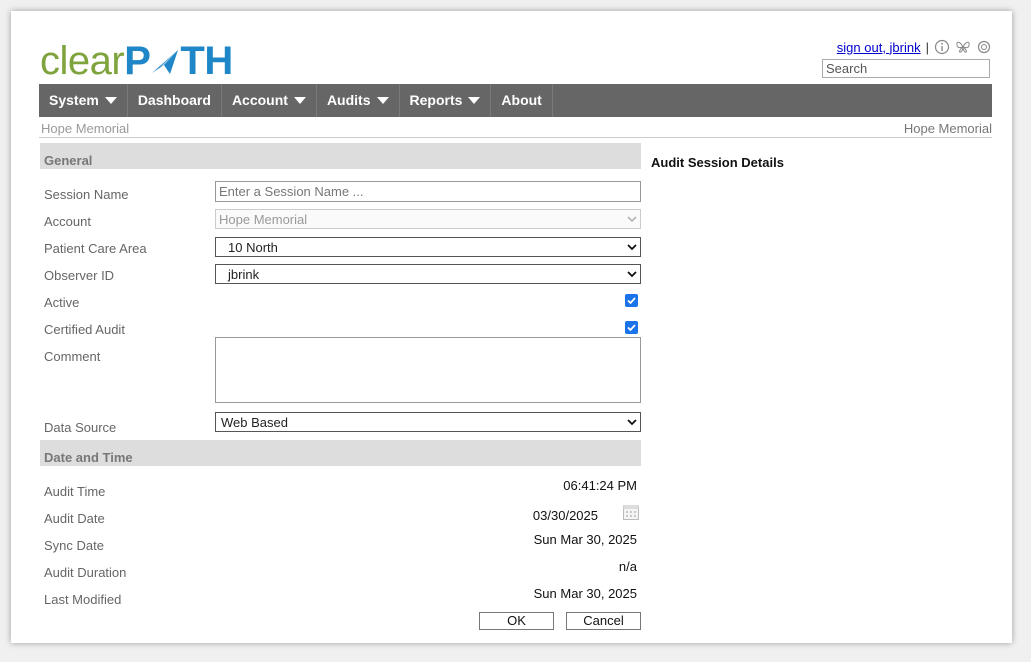 The width and height of the screenshot is (1031, 662). What do you see at coordinates (963, 47) in the screenshot?
I see `butterfly-icon` at bounding box center [963, 47].